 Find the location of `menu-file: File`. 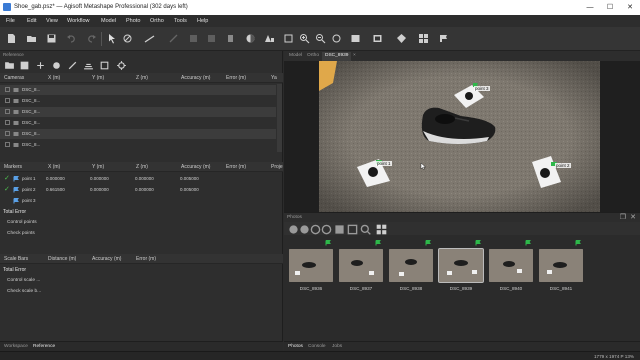

menu-file: File is located at coordinates (10, 21).